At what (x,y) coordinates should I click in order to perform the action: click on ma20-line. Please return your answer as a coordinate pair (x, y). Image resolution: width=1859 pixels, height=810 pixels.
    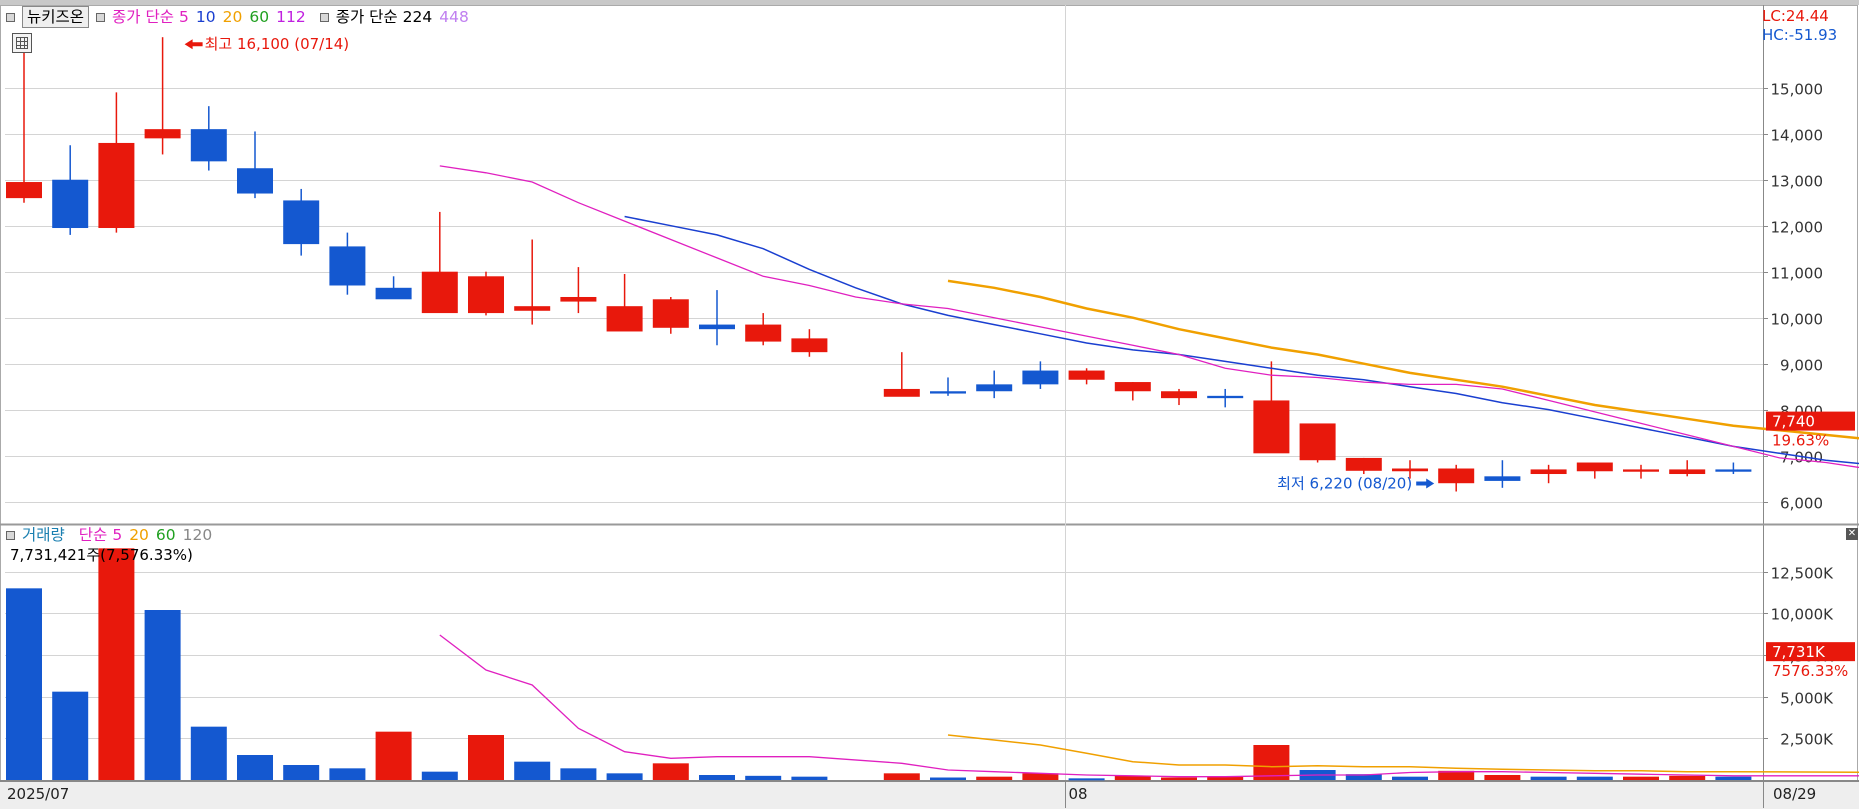
    Looking at the image, I should click on (1403, 359).